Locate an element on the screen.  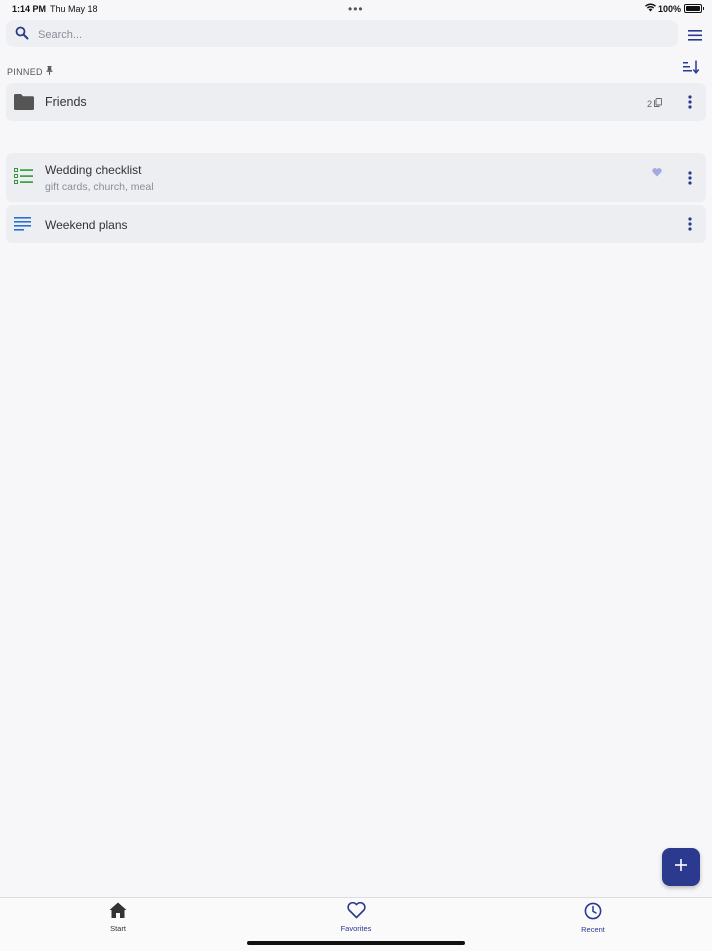
pinned-label: PINNED is located at coordinates (25, 71).